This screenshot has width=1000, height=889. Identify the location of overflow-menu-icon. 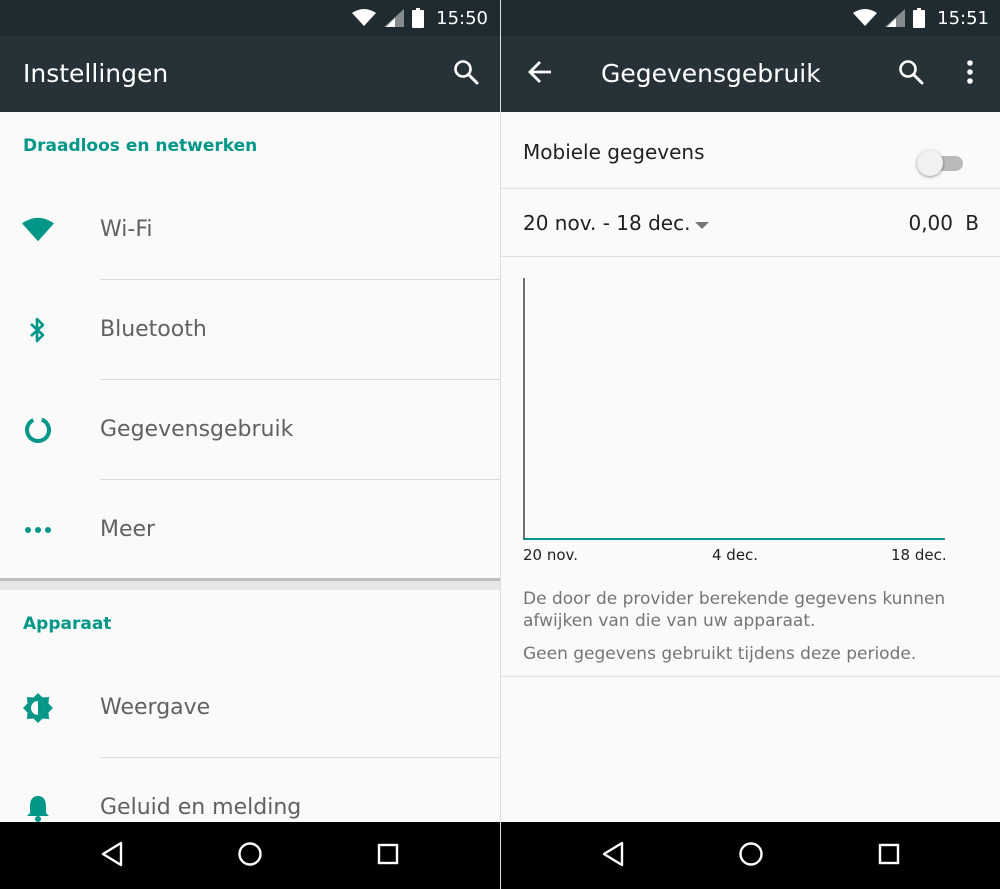
(970, 74).